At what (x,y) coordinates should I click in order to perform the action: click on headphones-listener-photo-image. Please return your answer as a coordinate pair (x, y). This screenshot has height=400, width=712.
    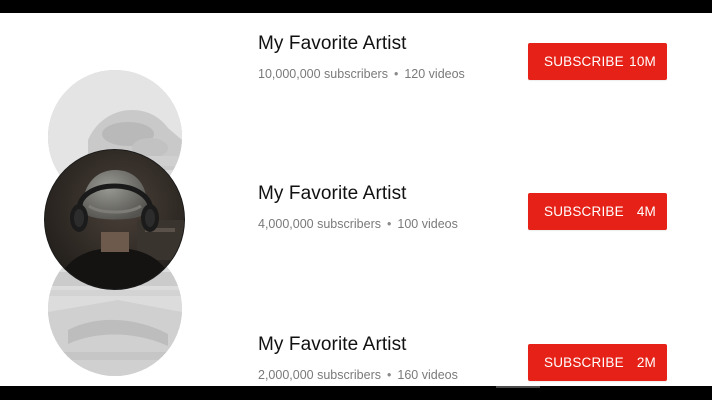
    Looking at the image, I should click on (114, 219).